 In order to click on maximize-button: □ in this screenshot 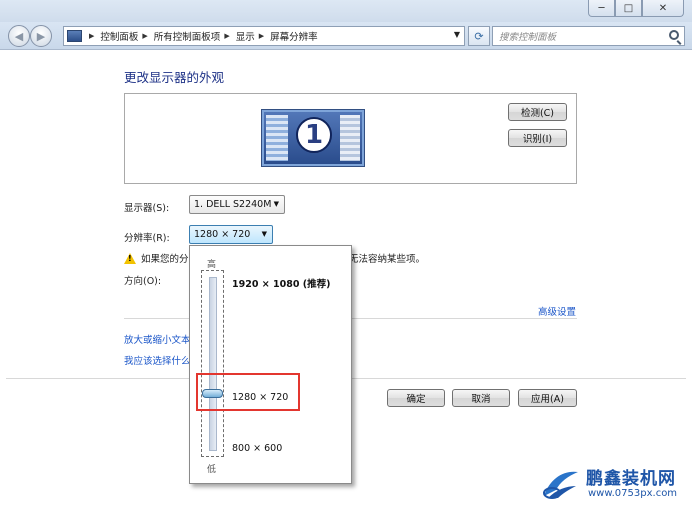, I will do `click(628, 8)`.